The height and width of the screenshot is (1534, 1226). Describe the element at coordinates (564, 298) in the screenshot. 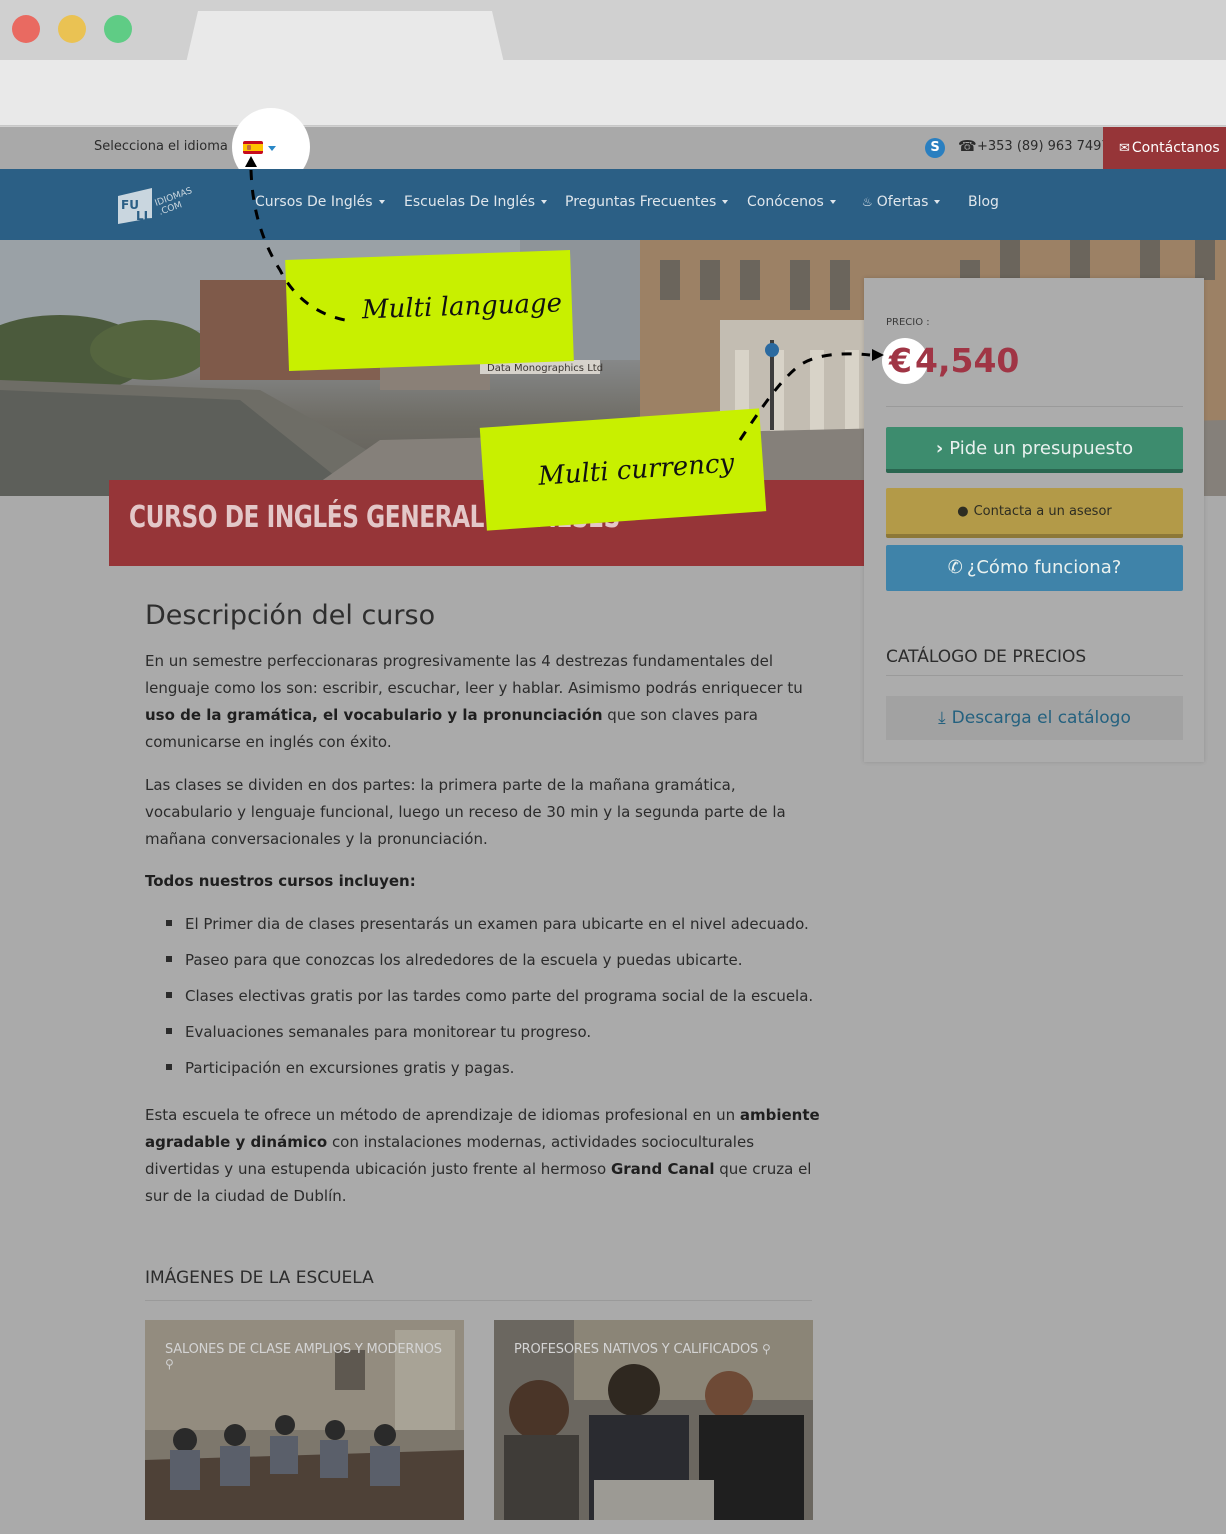

I see `annotation-arrows` at that location.